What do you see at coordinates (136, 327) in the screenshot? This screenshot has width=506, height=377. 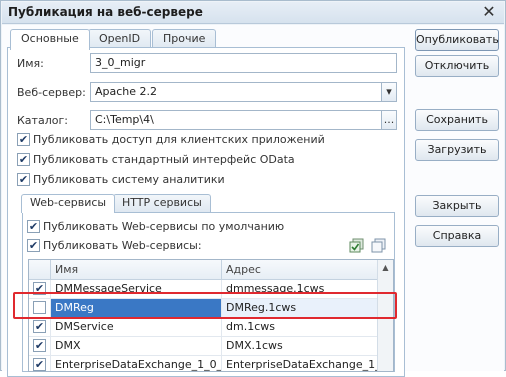 I see `row-name: DMService` at bounding box center [136, 327].